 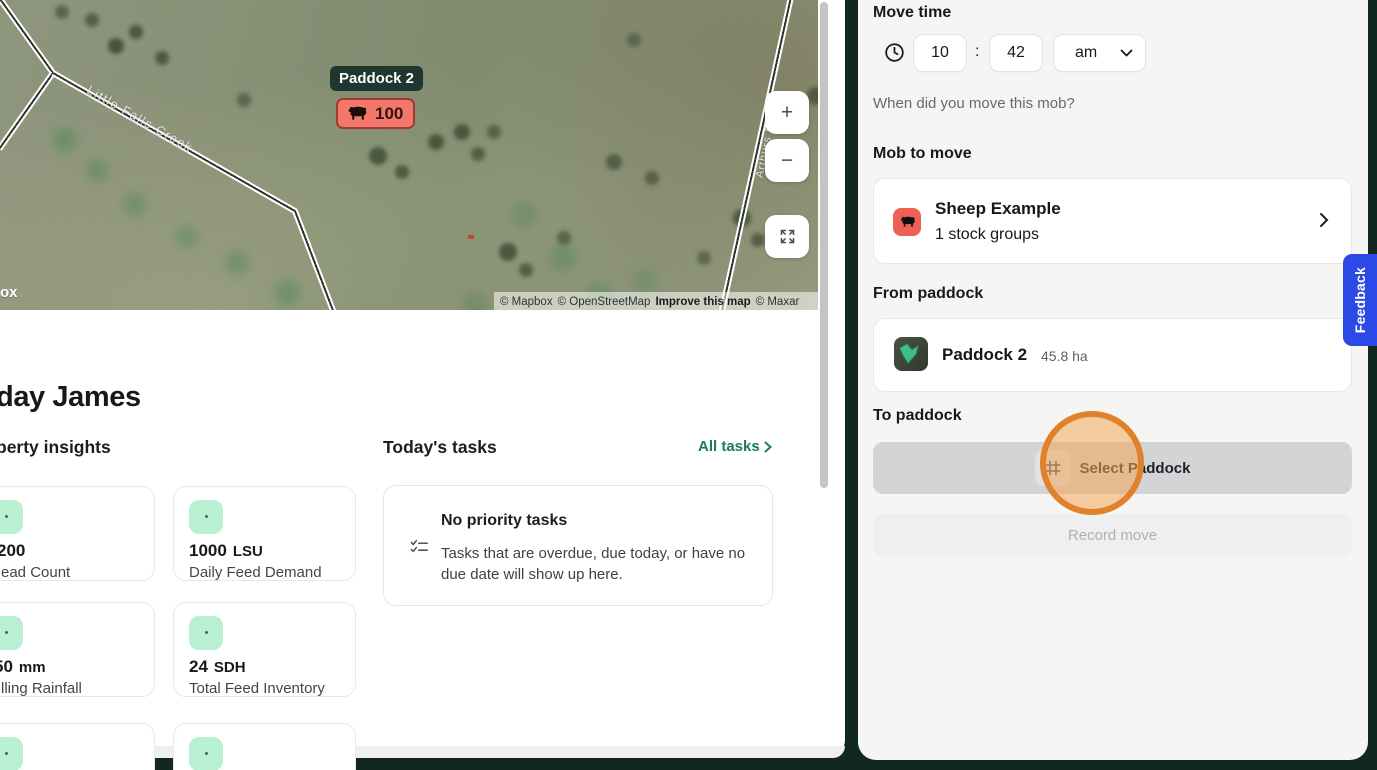 What do you see at coordinates (41, 688) in the screenshot?
I see `stat-label: lling Rainfall` at bounding box center [41, 688].